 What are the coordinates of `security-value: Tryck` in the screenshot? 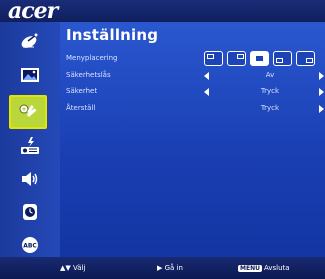 It's located at (270, 91).